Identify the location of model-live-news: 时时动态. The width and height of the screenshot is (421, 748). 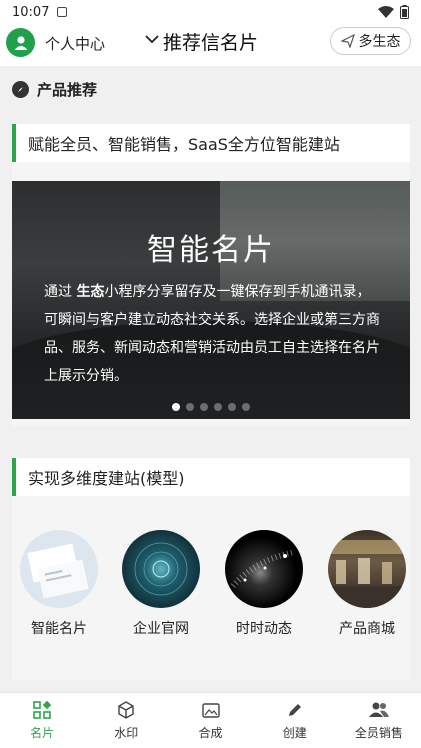
(264, 584).